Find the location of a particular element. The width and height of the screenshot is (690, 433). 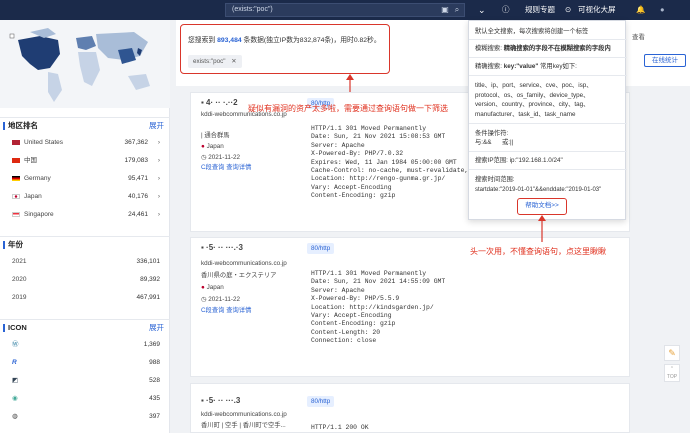

popup-ip-range: 搜索IP范围: ip:"192.168.1.0/24" is located at coordinates (519, 160).